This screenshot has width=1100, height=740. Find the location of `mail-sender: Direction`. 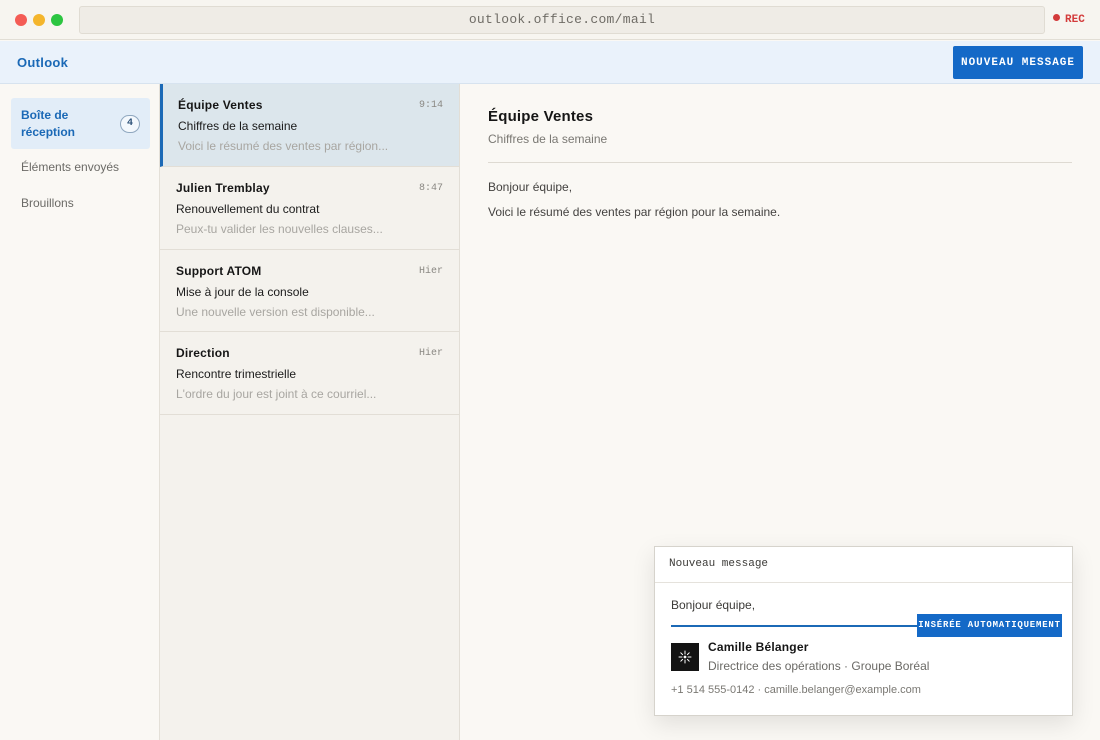

mail-sender: Direction is located at coordinates (203, 353).